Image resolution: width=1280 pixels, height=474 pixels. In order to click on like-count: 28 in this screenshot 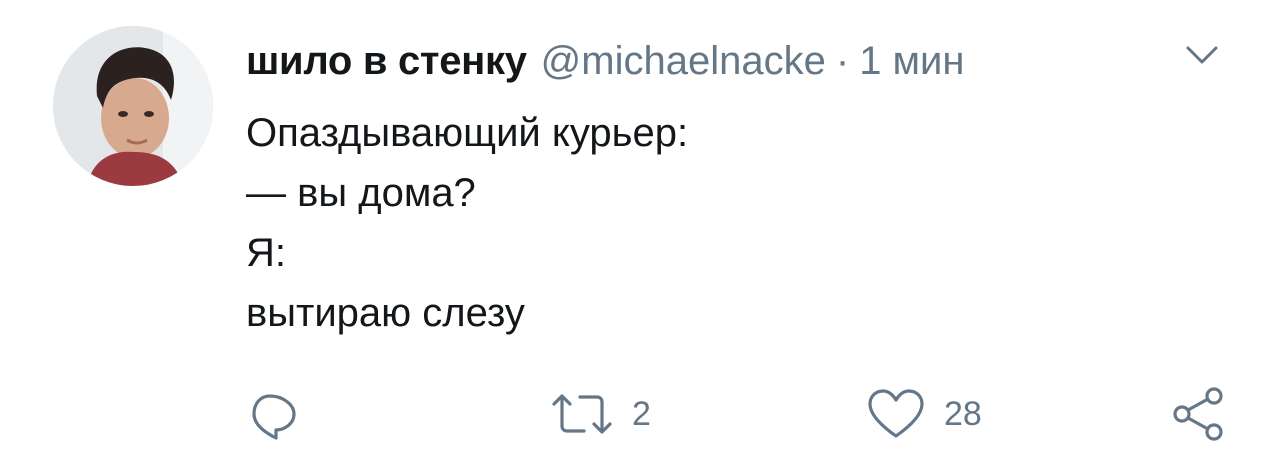, I will do `click(963, 413)`.